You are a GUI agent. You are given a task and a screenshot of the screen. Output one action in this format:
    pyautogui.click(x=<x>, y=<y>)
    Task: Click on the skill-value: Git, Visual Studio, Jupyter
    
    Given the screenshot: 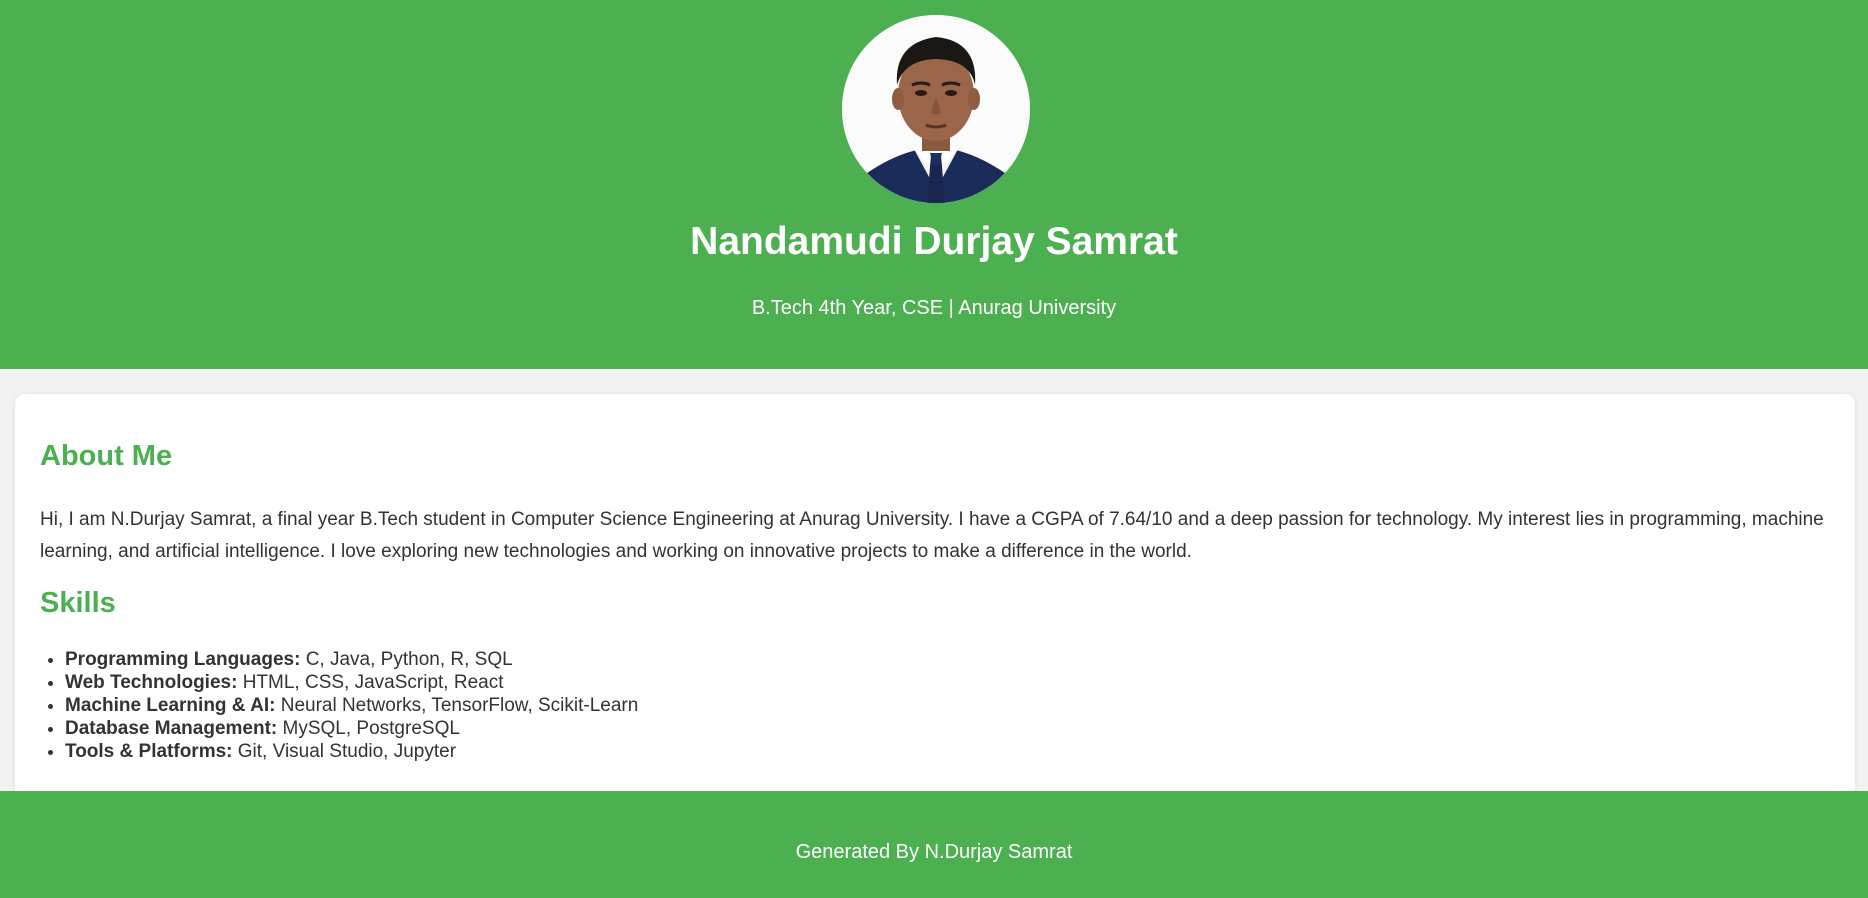 What is the action you would take?
    pyautogui.click(x=344, y=751)
    